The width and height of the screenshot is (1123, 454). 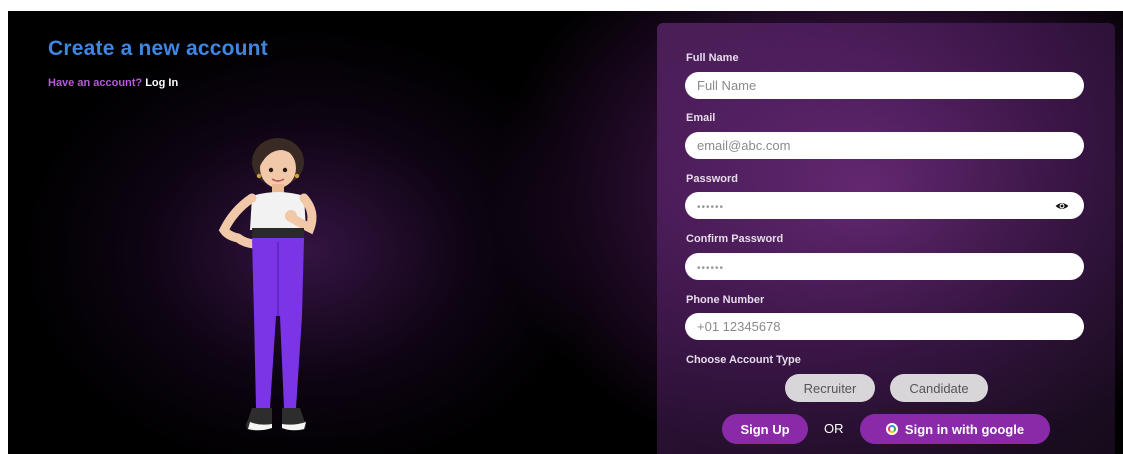 I want to click on full-name-input, so click(x=884, y=85).